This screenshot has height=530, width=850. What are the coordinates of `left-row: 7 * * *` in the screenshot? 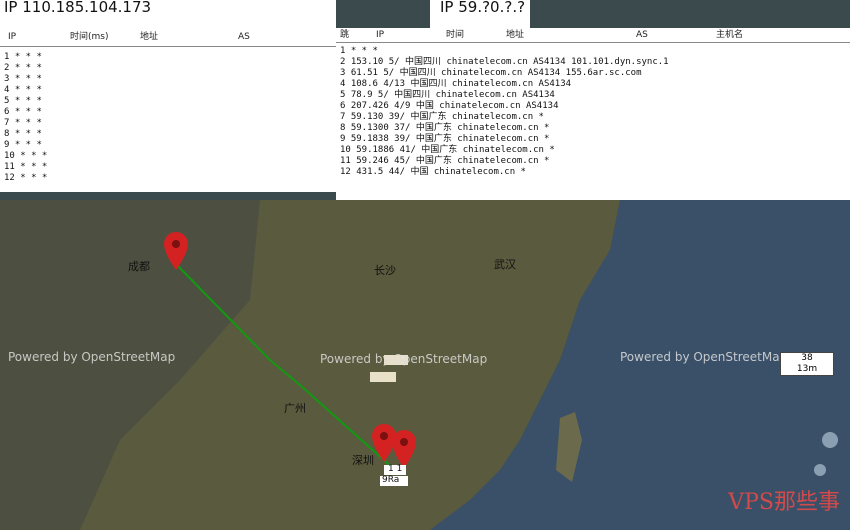 It's located at (23, 123).